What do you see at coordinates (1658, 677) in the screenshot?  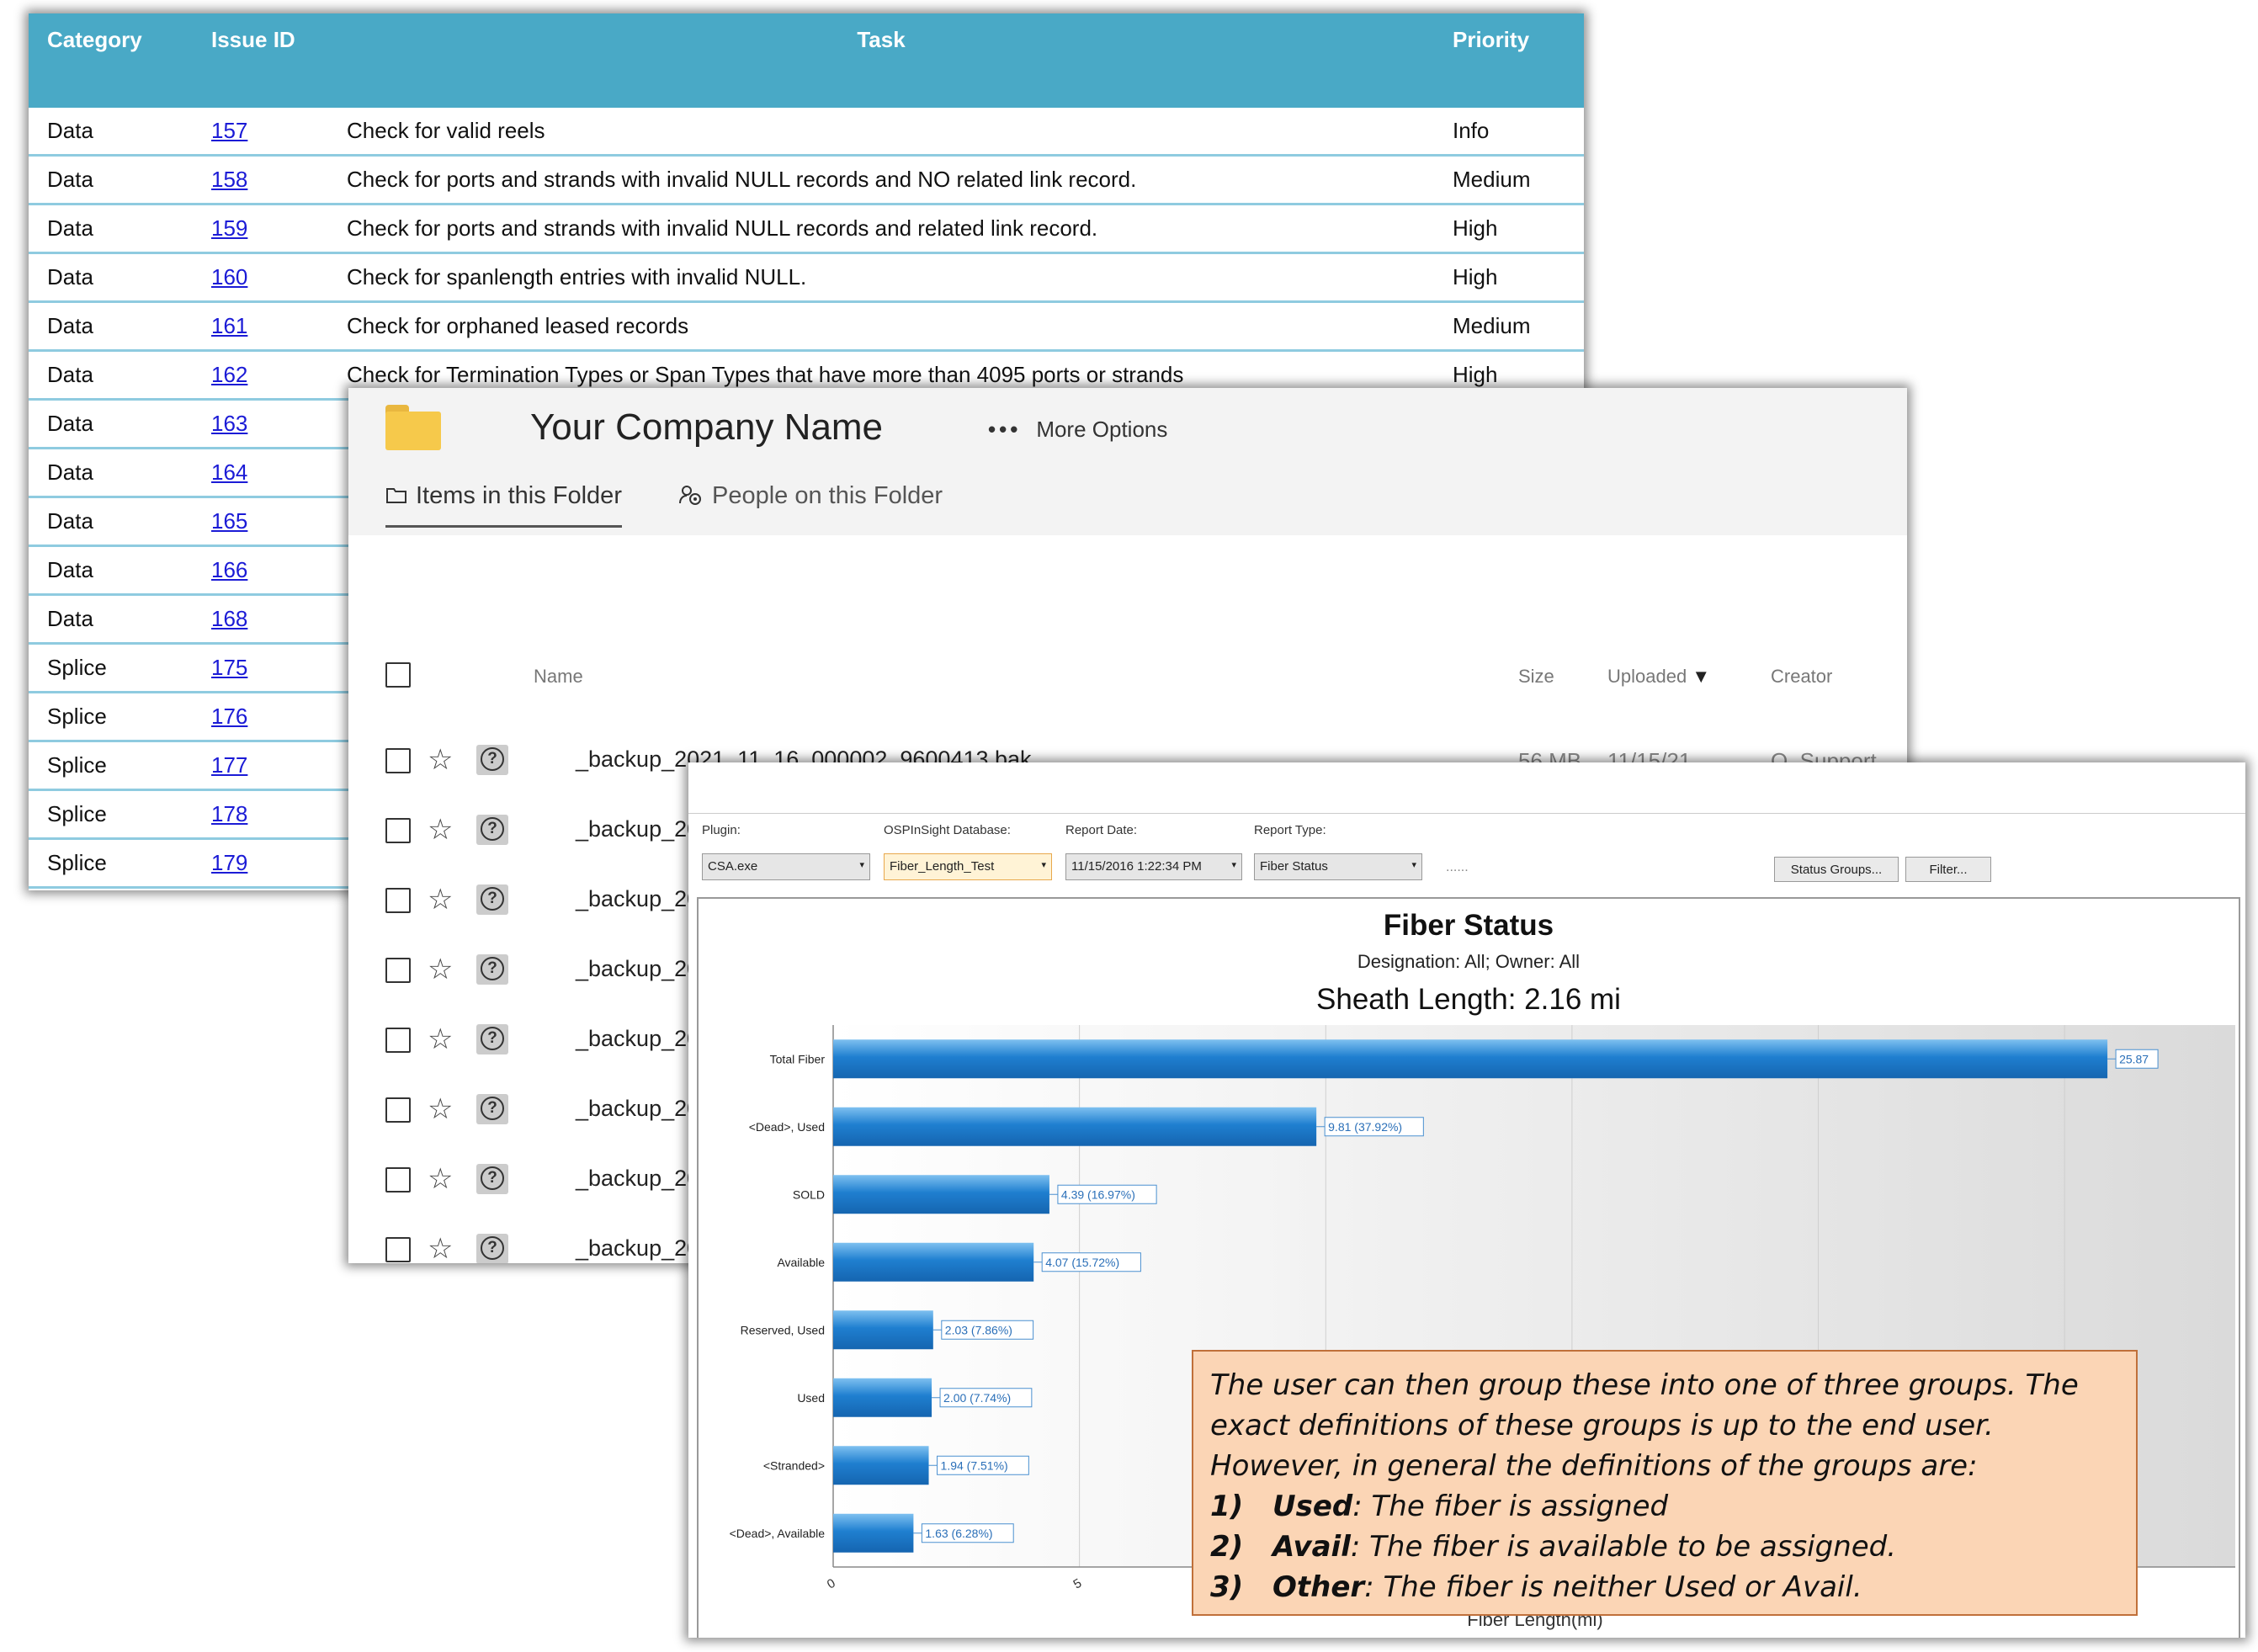 I see `col-uploaded: Uploaded ▼` at bounding box center [1658, 677].